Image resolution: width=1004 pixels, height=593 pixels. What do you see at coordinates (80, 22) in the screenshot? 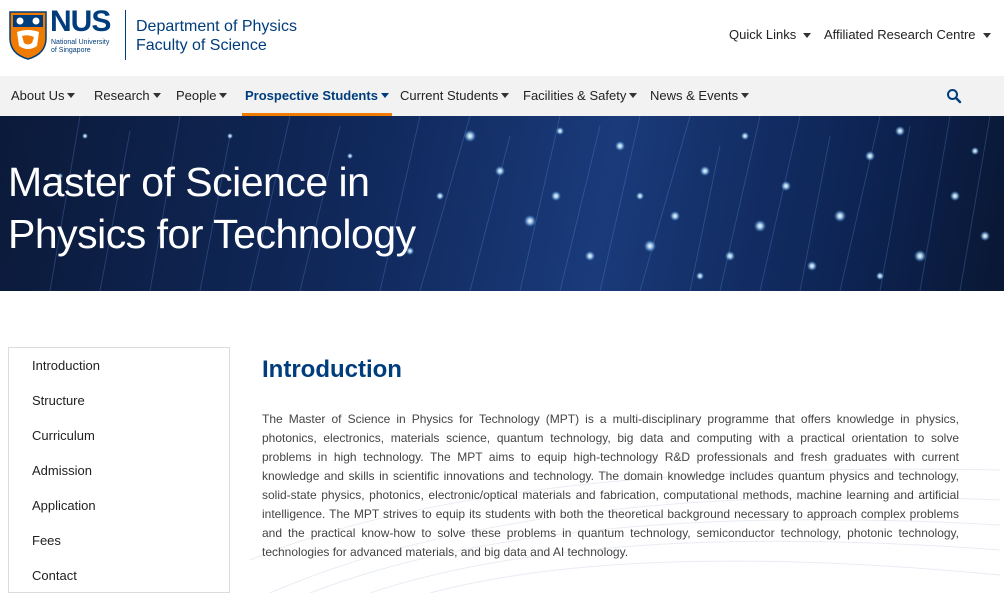
I see `nus-wordmark: NUS` at bounding box center [80, 22].